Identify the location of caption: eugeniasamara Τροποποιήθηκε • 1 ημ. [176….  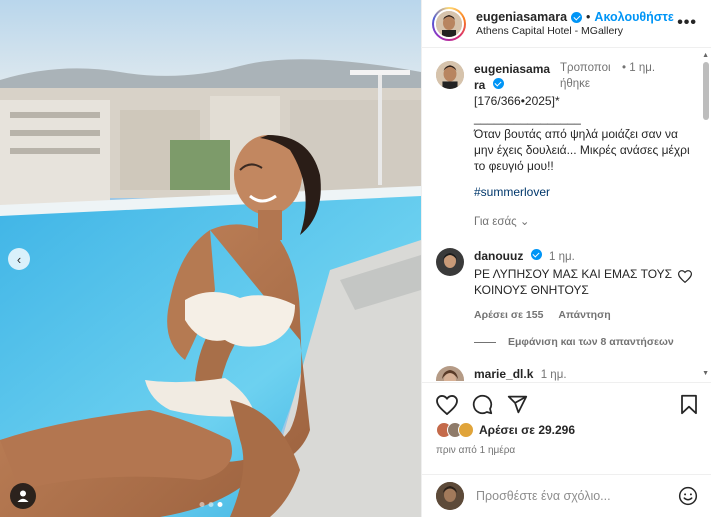
(567, 145).